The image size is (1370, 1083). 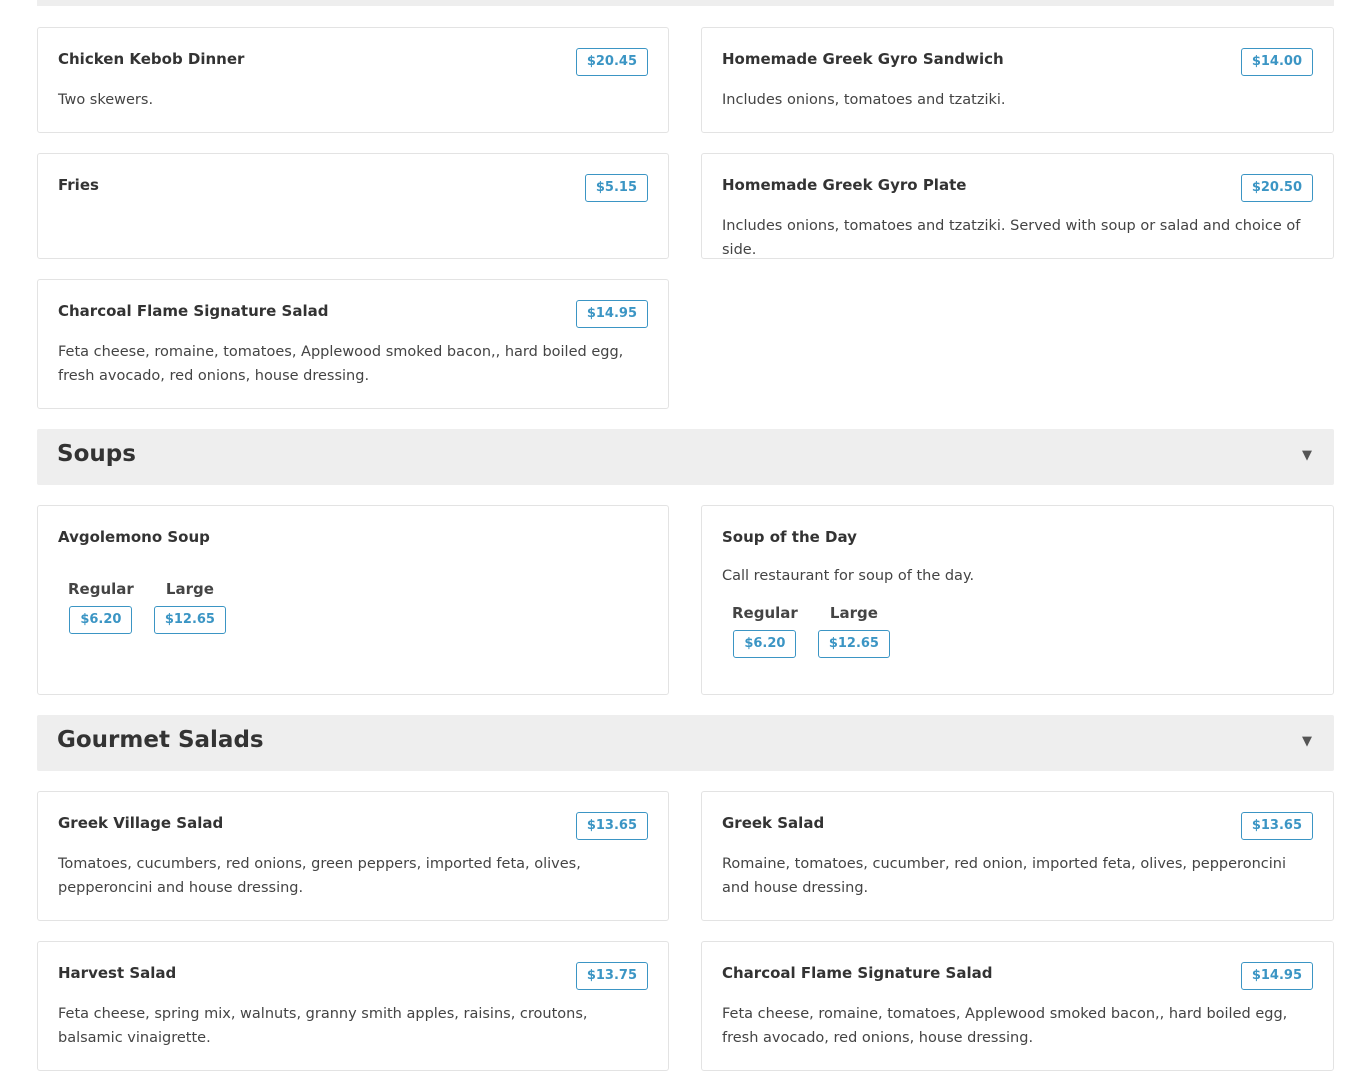 I want to click on item-name: Homemade Greek Gyro Plate, so click(x=844, y=185).